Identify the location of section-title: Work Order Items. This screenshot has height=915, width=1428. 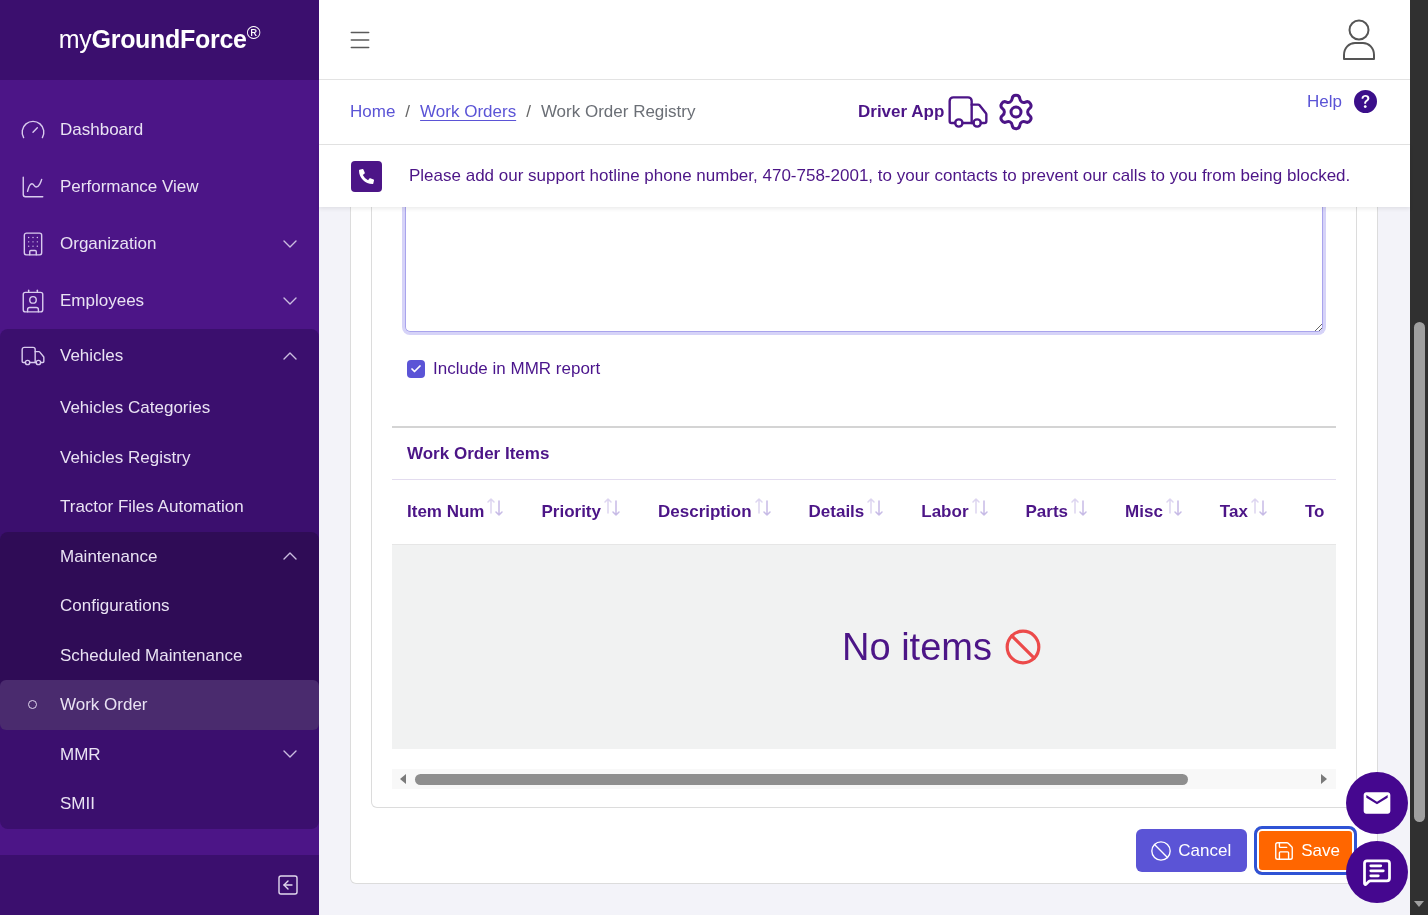
(478, 453).